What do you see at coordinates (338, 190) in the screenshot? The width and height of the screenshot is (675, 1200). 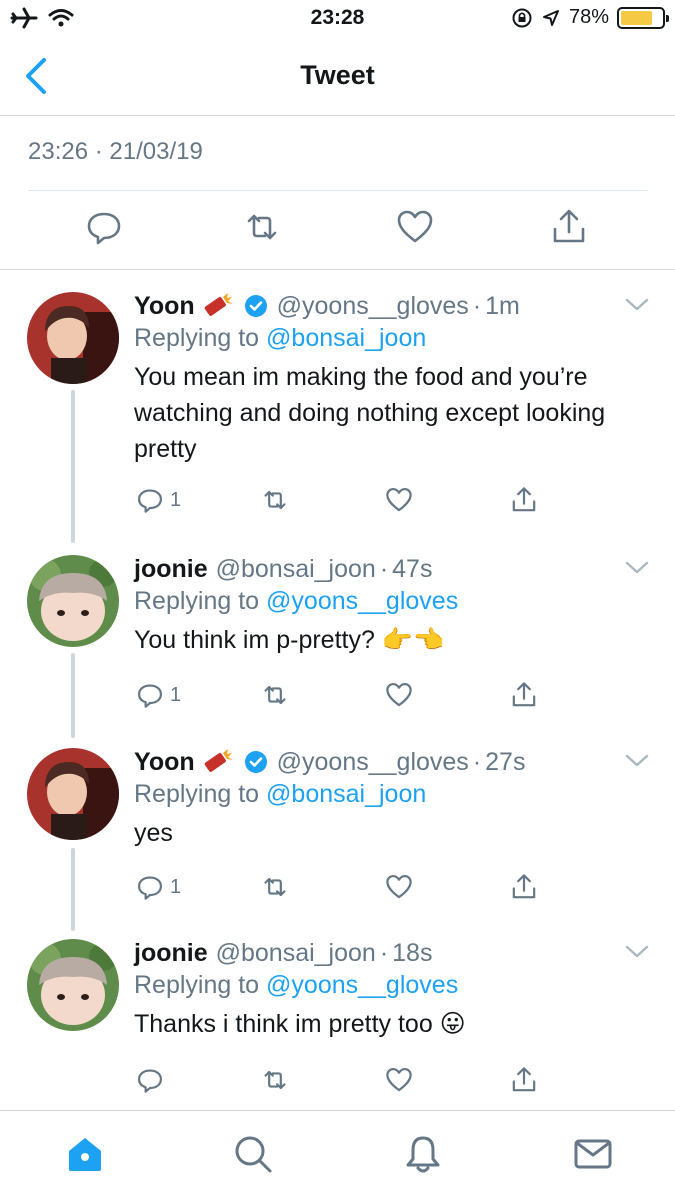 I see `divider` at bounding box center [338, 190].